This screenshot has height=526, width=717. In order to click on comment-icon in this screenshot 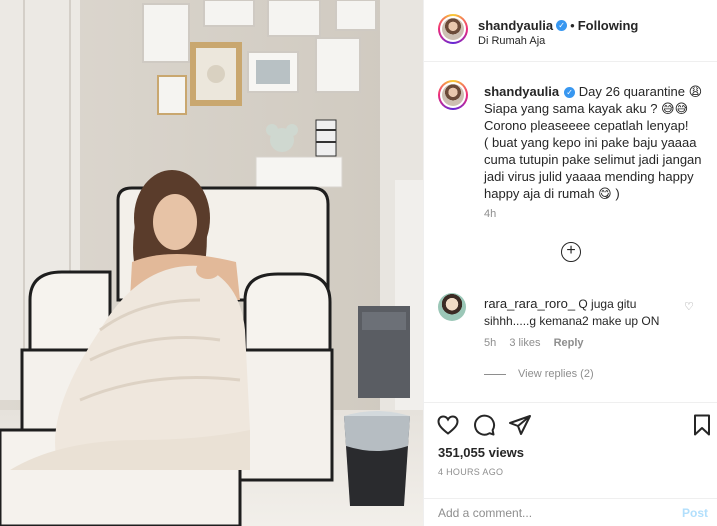, I will do `click(484, 425)`.